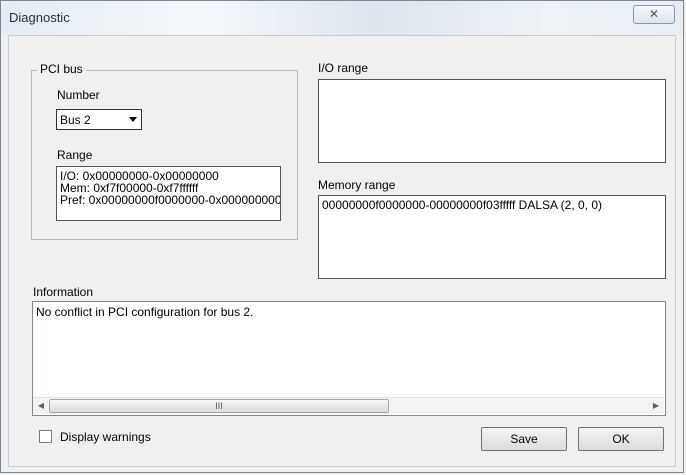  What do you see at coordinates (524, 439) in the screenshot?
I see `save-button: Save` at bounding box center [524, 439].